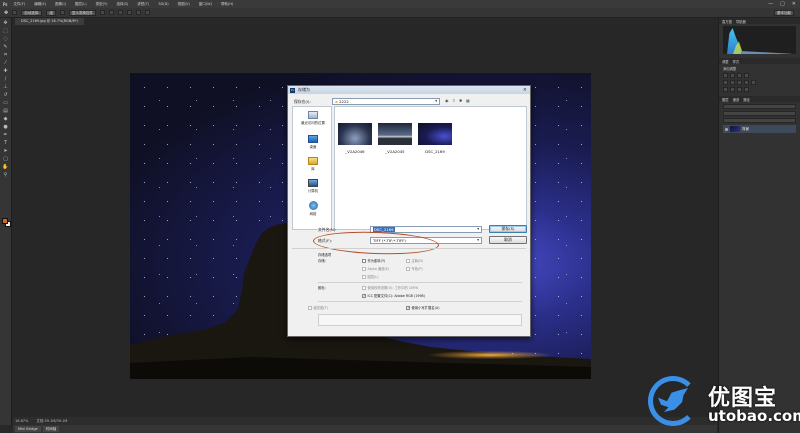  Describe the element at coordinates (508, 240) in the screenshot. I see `cancel-button: 取消` at that location.